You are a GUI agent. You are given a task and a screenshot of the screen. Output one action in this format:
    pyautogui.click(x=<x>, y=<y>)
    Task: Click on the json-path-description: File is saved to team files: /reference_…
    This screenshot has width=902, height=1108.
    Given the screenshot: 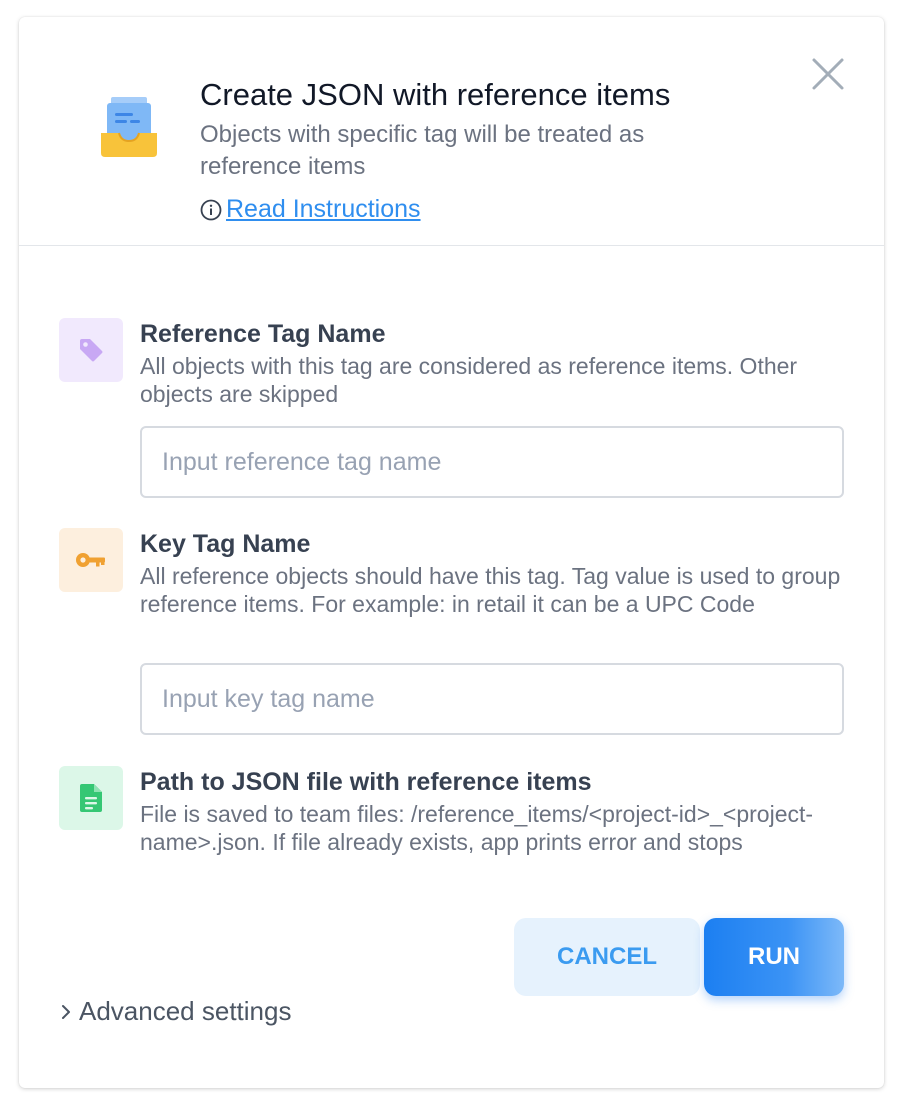 What is the action you would take?
    pyautogui.click(x=477, y=828)
    